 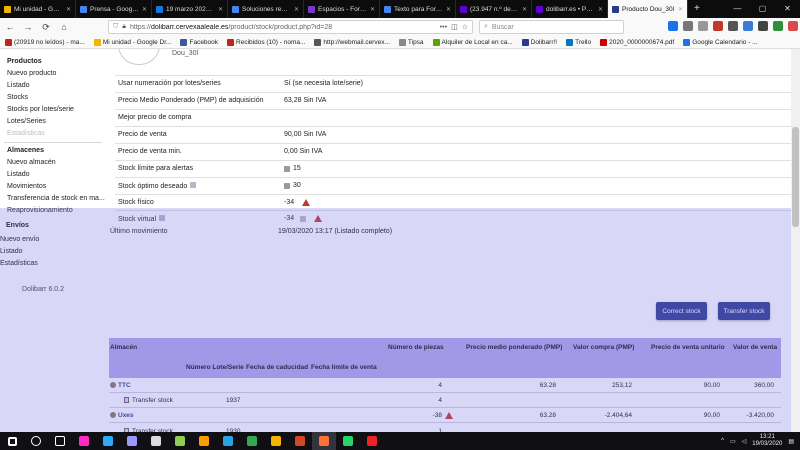 I want to click on bookmark-star-icon: ☆, so click(x=465, y=27).